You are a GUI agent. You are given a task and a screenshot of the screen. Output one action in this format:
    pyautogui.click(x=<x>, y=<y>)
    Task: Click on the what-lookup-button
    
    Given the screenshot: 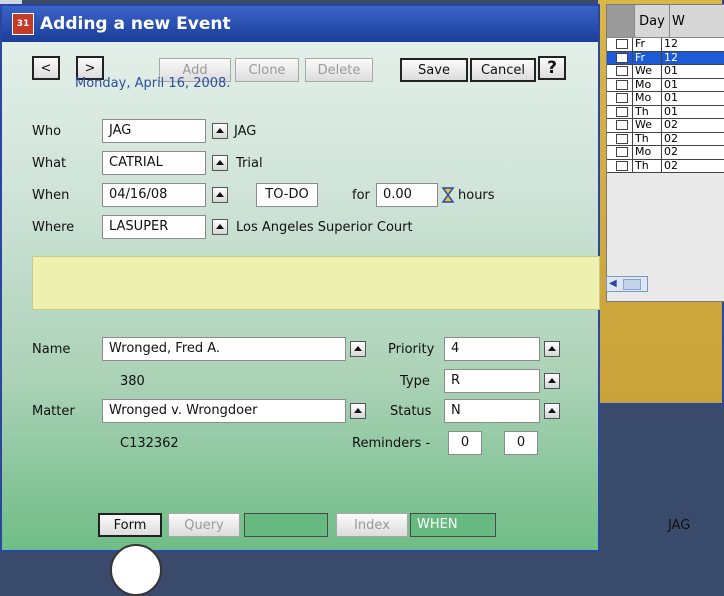 What is the action you would take?
    pyautogui.click(x=220, y=163)
    